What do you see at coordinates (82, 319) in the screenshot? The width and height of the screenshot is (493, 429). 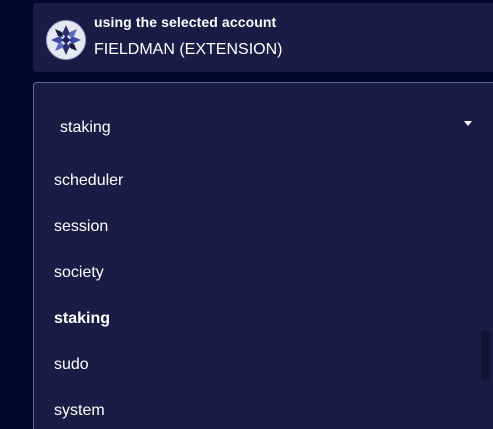 I see `menu-item-staking: staking` at bounding box center [82, 319].